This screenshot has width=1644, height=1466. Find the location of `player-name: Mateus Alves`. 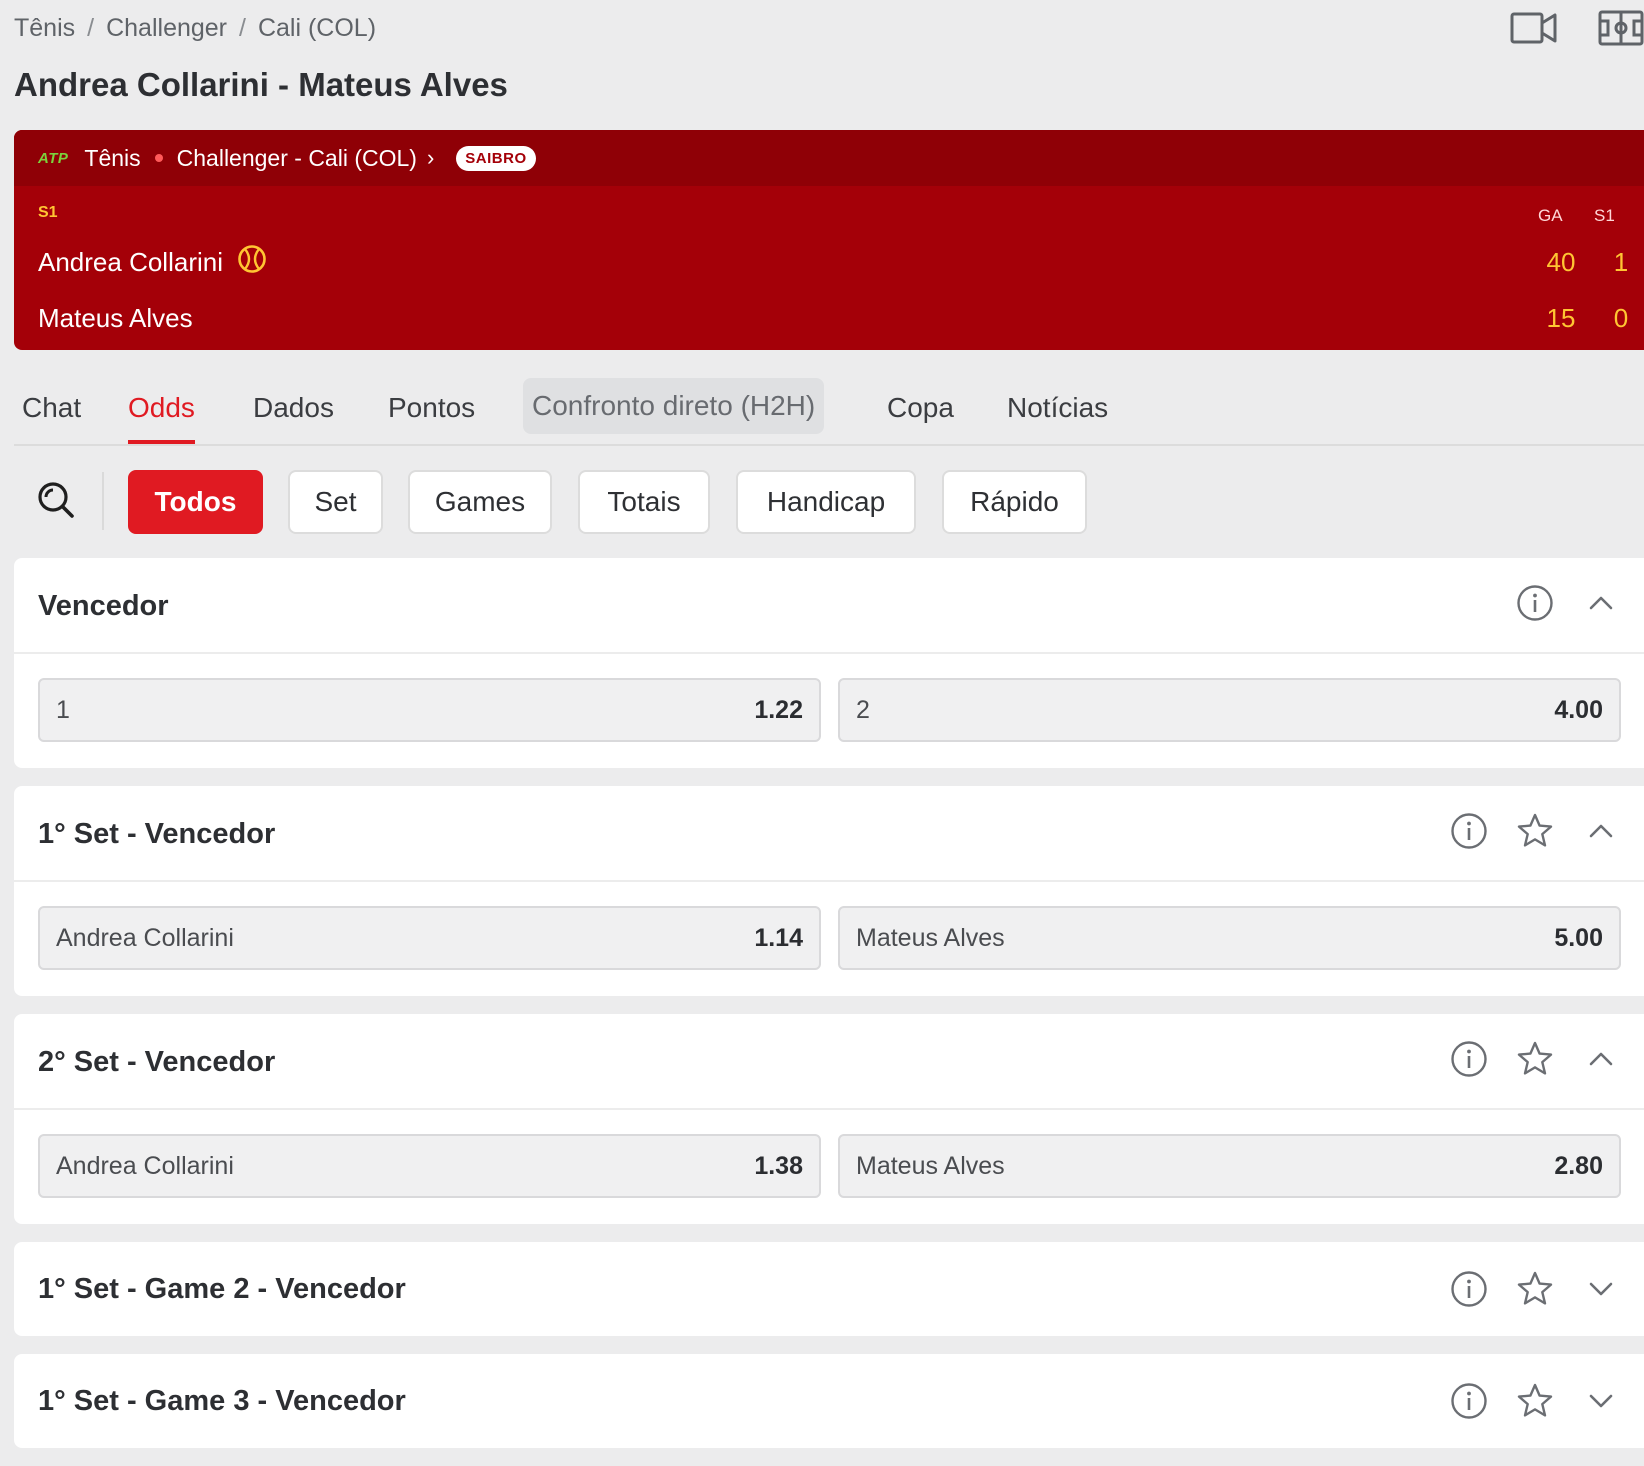

player-name: Mateus Alves is located at coordinates (115, 317).